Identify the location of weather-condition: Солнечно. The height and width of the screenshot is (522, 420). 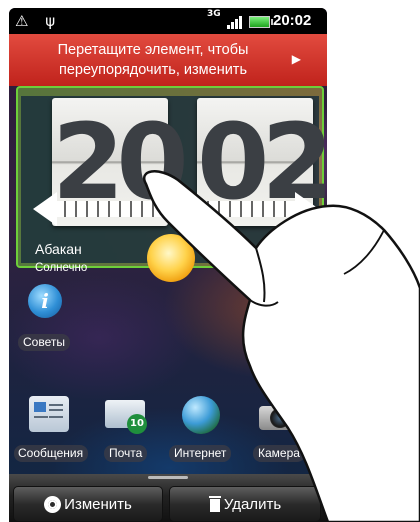
(61, 268).